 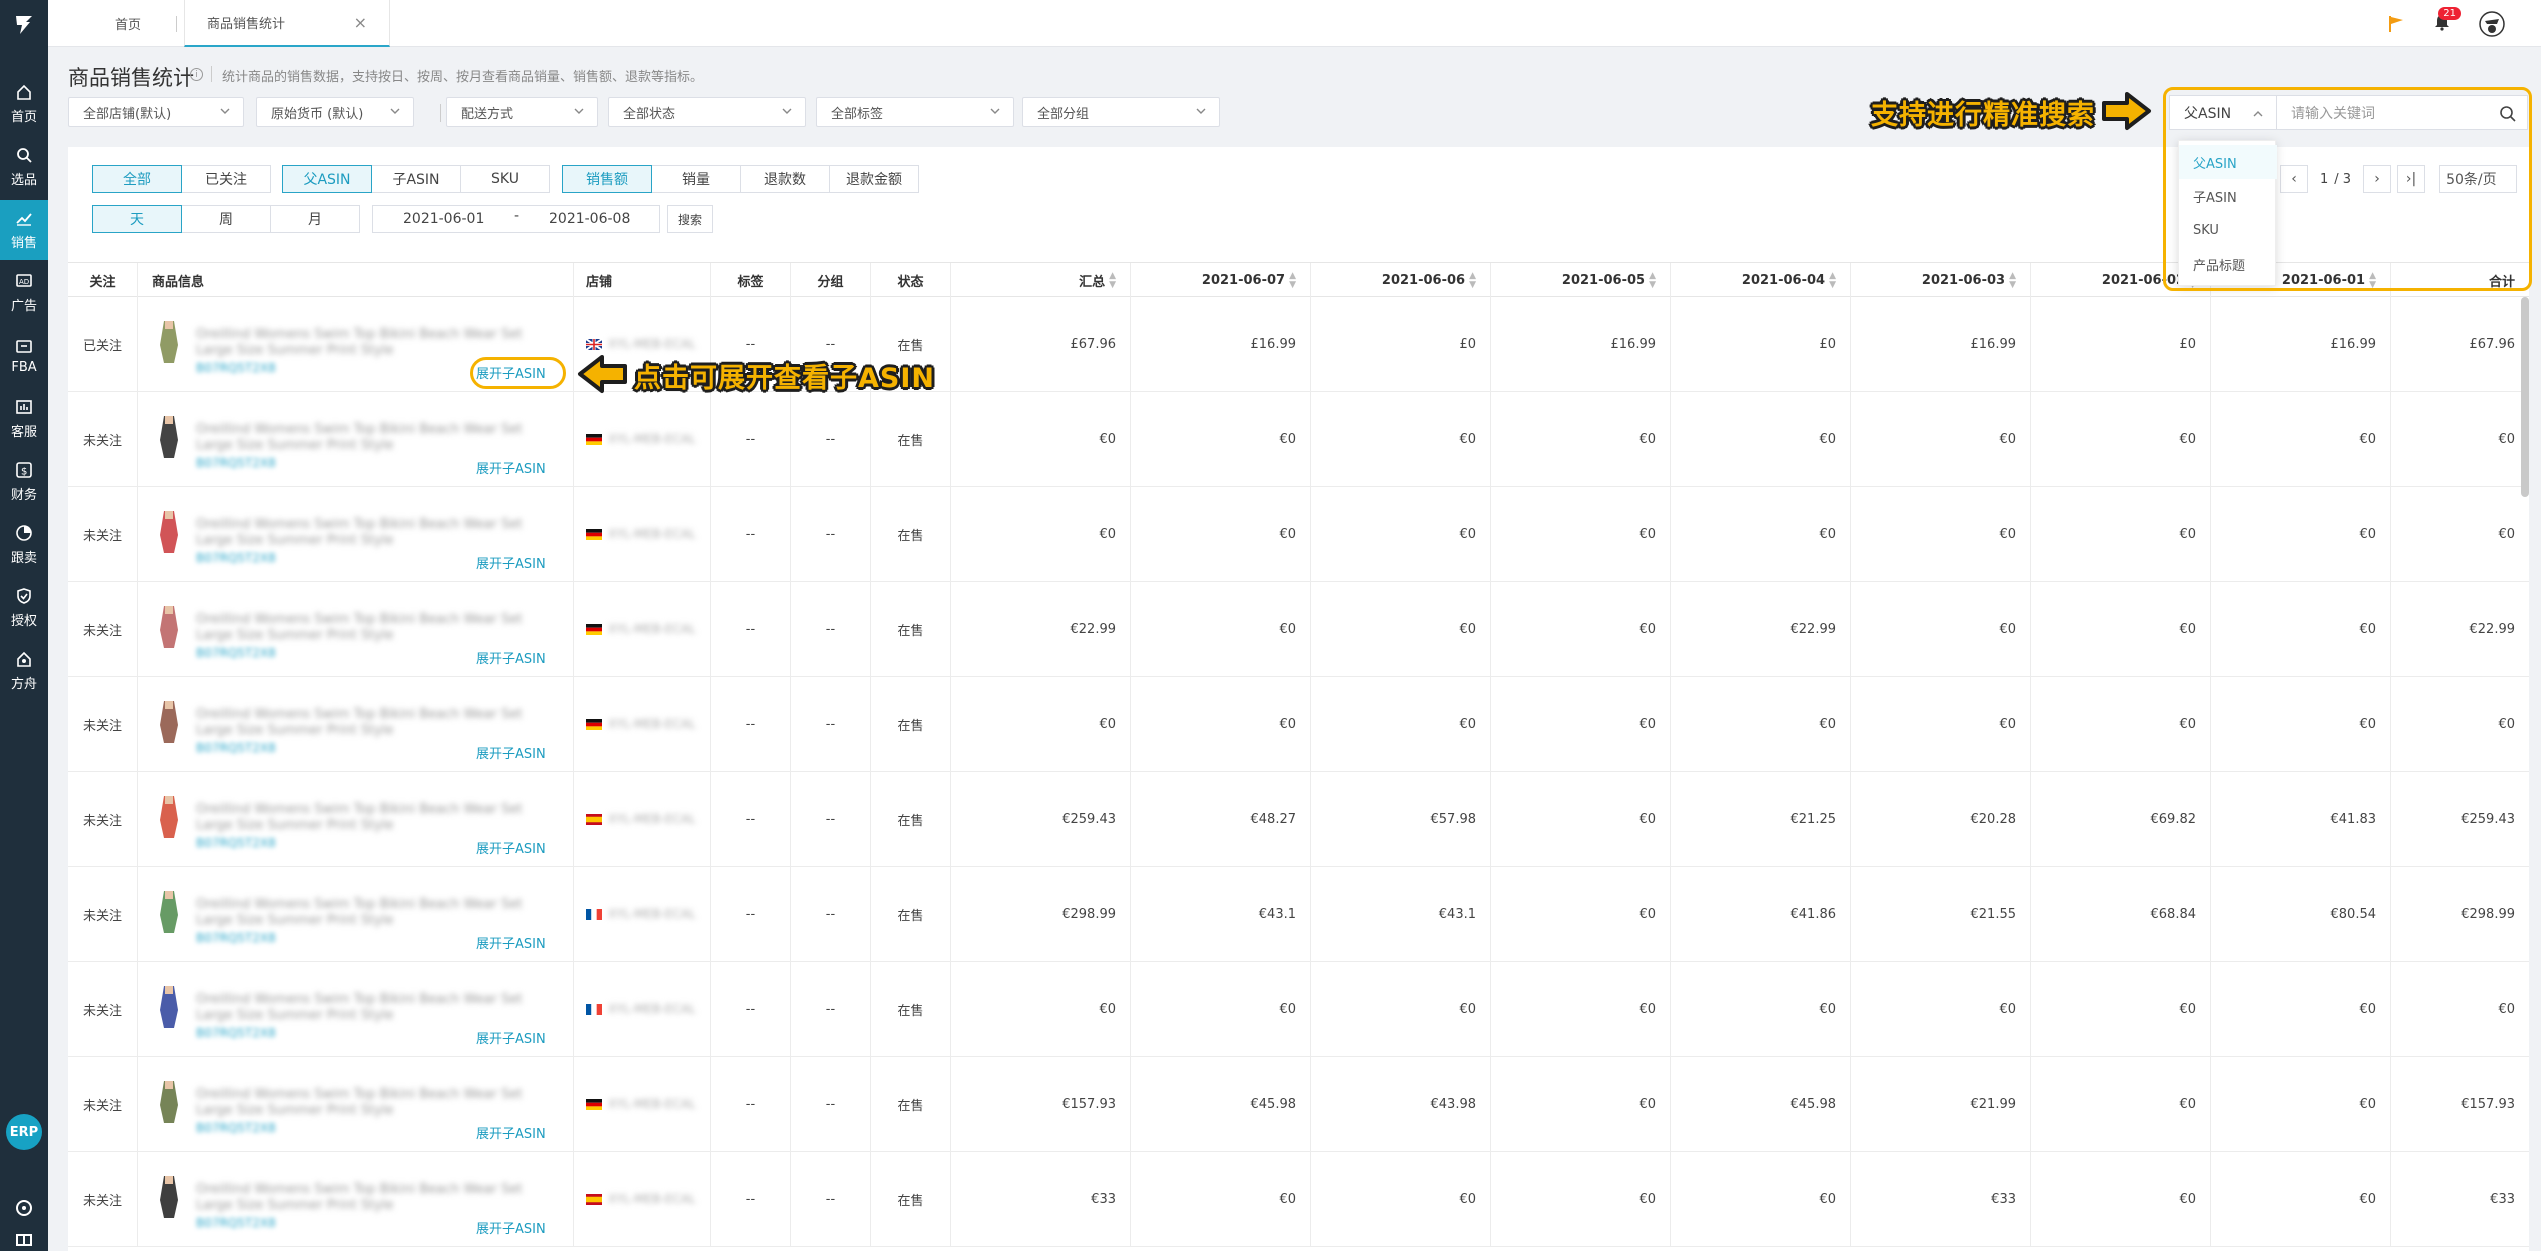 What do you see at coordinates (226, 179) in the screenshot?
I see `toggle-followed: 已关注` at bounding box center [226, 179].